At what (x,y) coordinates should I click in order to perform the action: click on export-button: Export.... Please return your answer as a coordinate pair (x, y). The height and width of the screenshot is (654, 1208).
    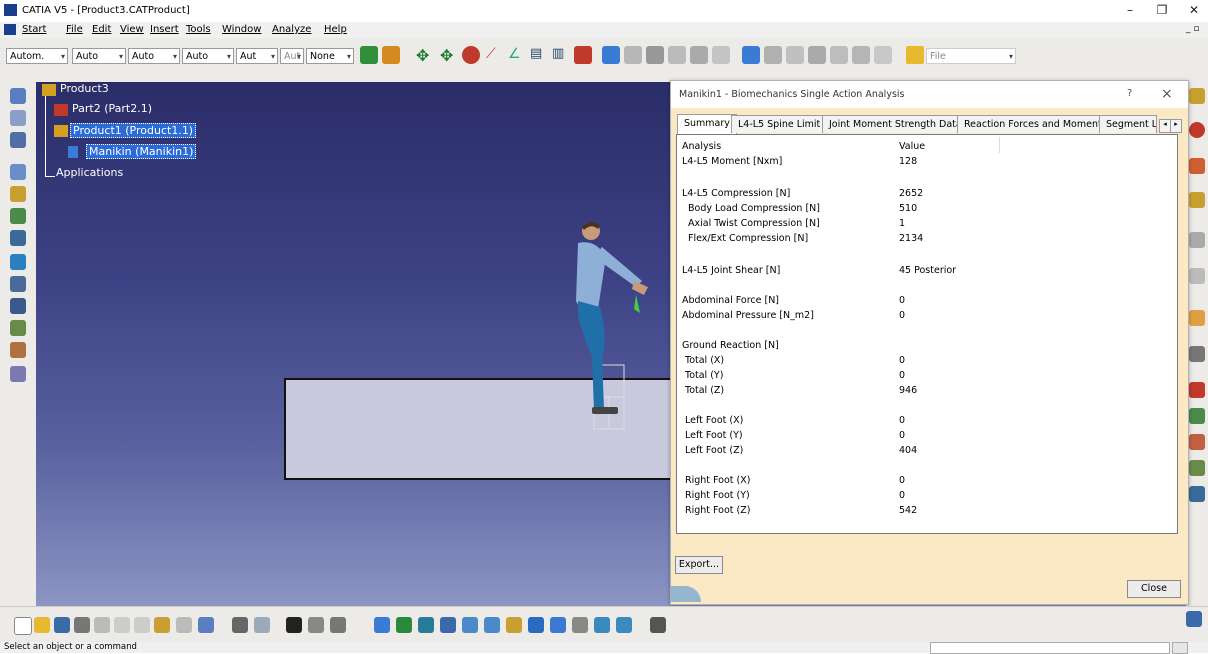
    Looking at the image, I should click on (699, 565).